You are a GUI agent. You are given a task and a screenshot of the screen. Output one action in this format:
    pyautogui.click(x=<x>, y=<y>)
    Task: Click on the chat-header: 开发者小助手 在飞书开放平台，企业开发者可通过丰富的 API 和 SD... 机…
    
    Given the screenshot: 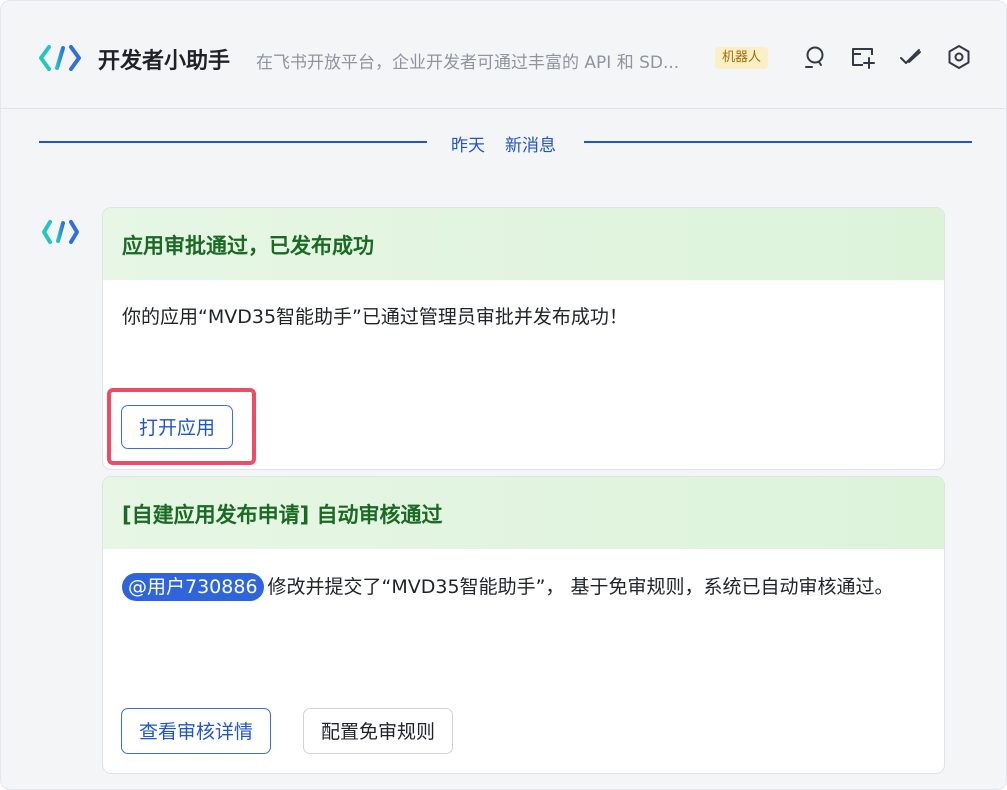 What is the action you would take?
    pyautogui.click(x=503, y=55)
    